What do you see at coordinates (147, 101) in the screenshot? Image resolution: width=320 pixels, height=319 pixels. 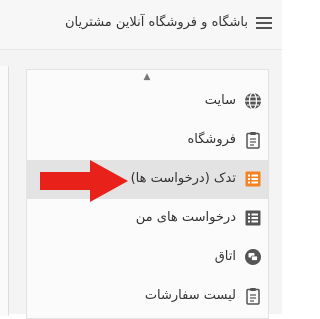 I see `menu-item-site: سایت` at bounding box center [147, 101].